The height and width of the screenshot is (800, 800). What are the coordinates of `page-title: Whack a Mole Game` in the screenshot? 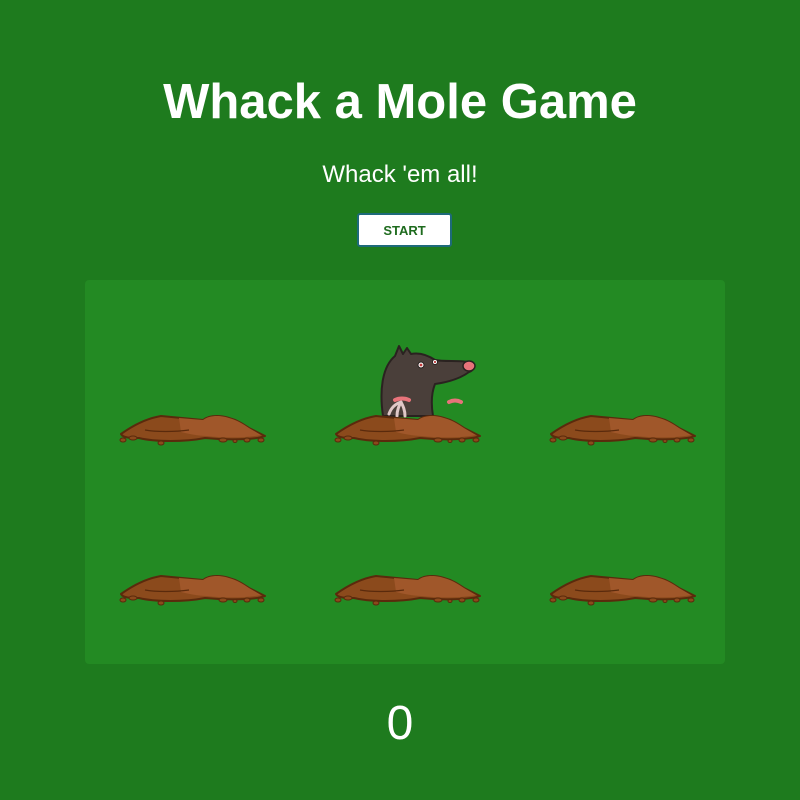 It's located at (400, 102).